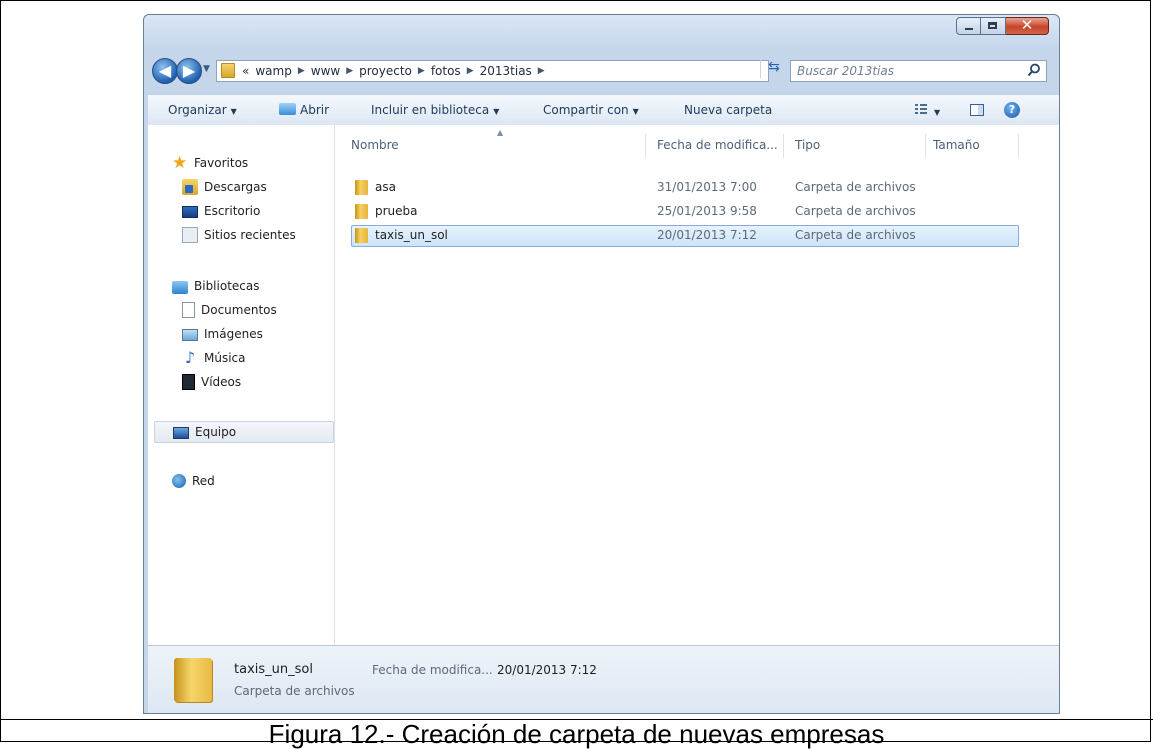 Image resolution: width=1153 pixels, height=749 pixels. What do you see at coordinates (968, 26) in the screenshot?
I see `minimize-button` at bounding box center [968, 26].